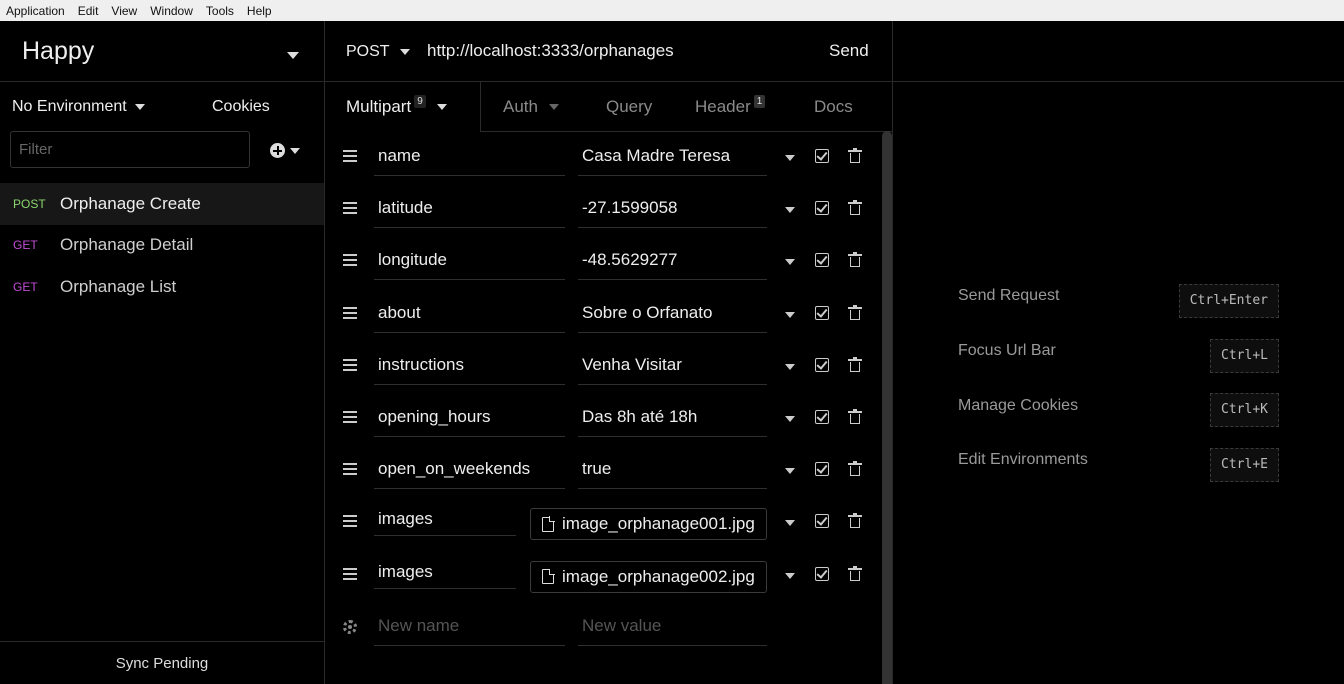 Image resolution: width=1344 pixels, height=684 pixels. Describe the element at coordinates (78, 107) in the screenshot. I see `environment-dropdown: No Environment` at that location.